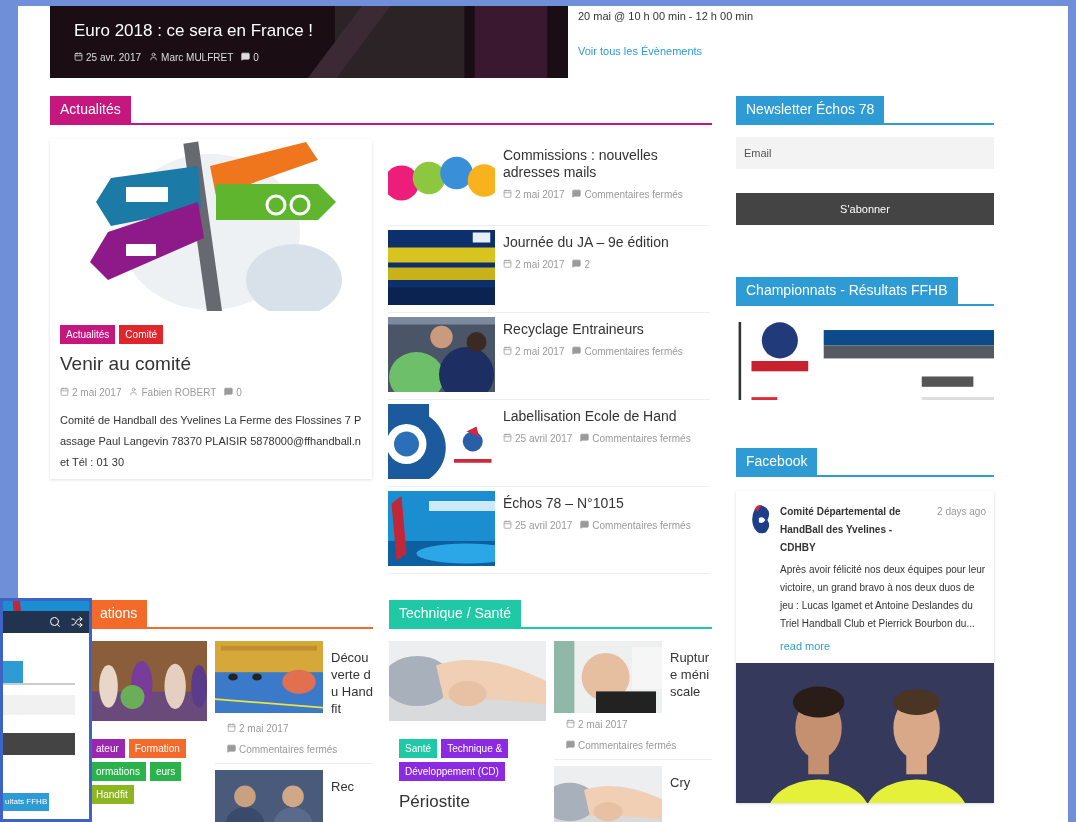 Image resolution: width=1076 pixels, height=822 pixels. What do you see at coordinates (107, 748) in the screenshot?
I see `category-tag: ateur` at bounding box center [107, 748].